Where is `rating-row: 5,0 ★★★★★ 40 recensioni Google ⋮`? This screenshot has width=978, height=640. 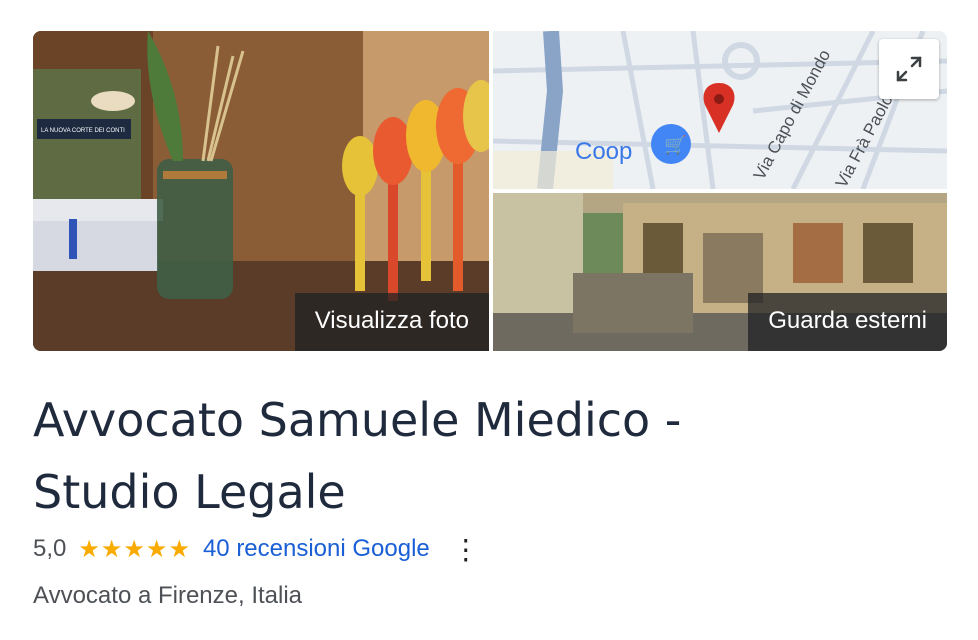
rating-row: 5,0 ★★★★★ 40 recensioni Google ⋮ is located at coordinates (256, 549).